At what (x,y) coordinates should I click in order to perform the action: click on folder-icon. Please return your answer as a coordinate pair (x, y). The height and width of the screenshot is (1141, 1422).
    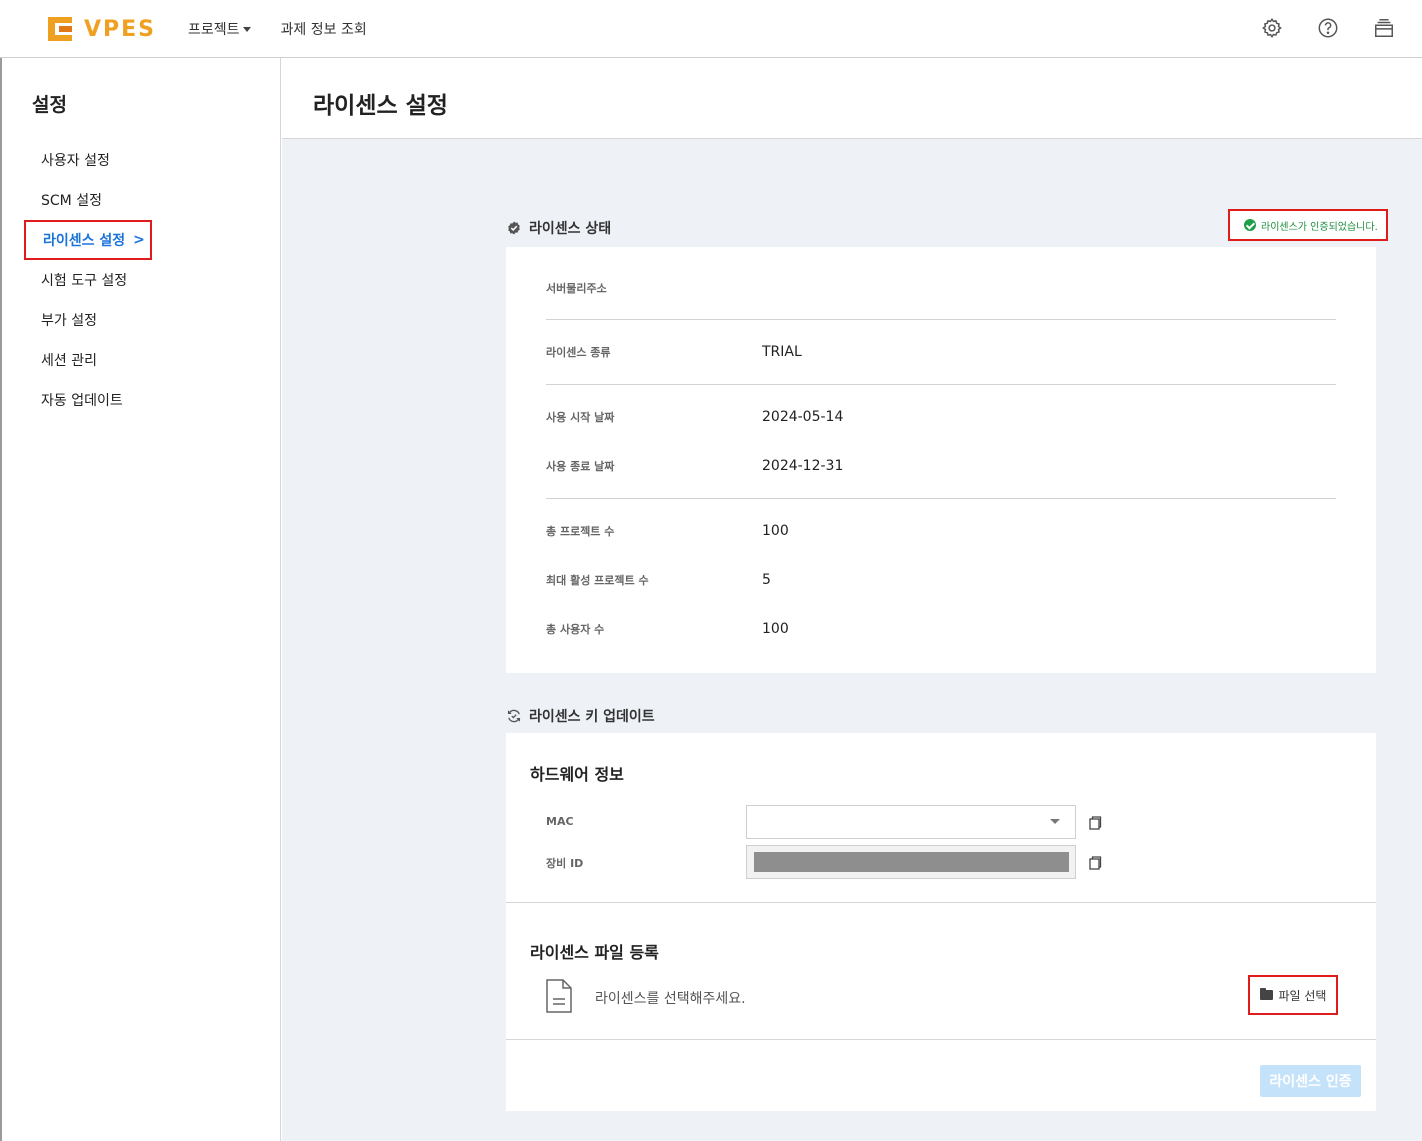
    Looking at the image, I should click on (1266, 994).